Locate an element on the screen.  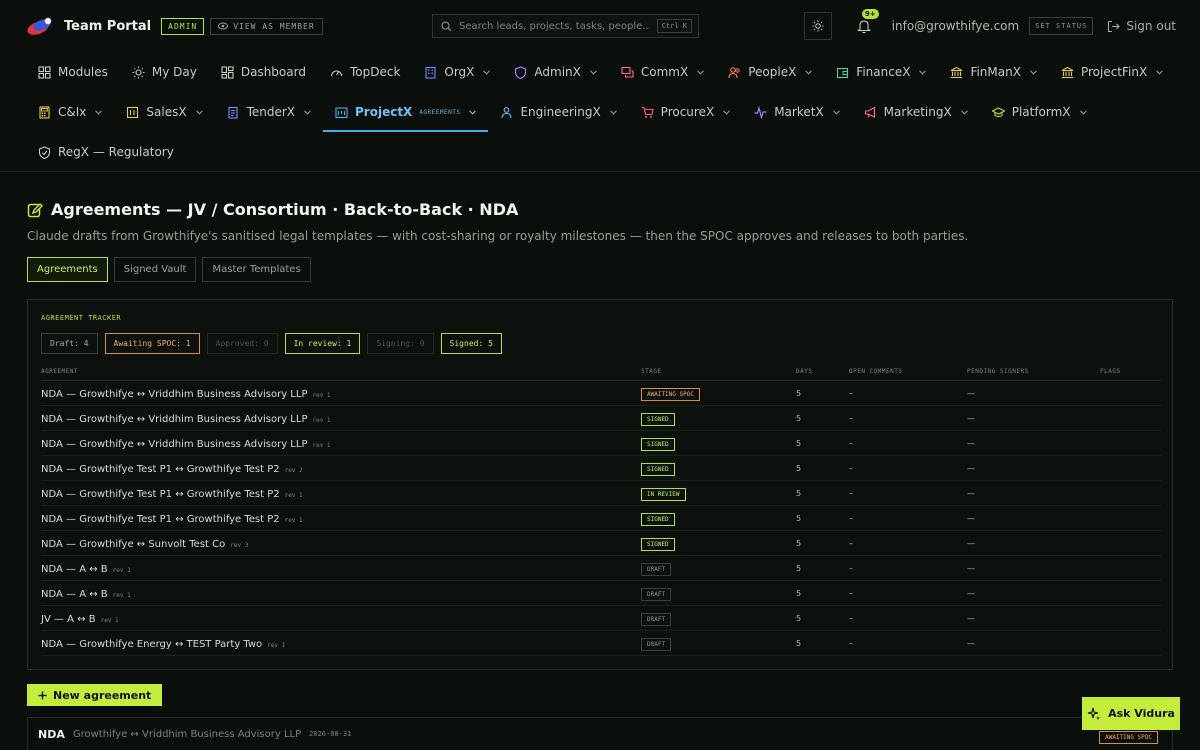
nav-item-my-day: My Day is located at coordinates (164, 72).